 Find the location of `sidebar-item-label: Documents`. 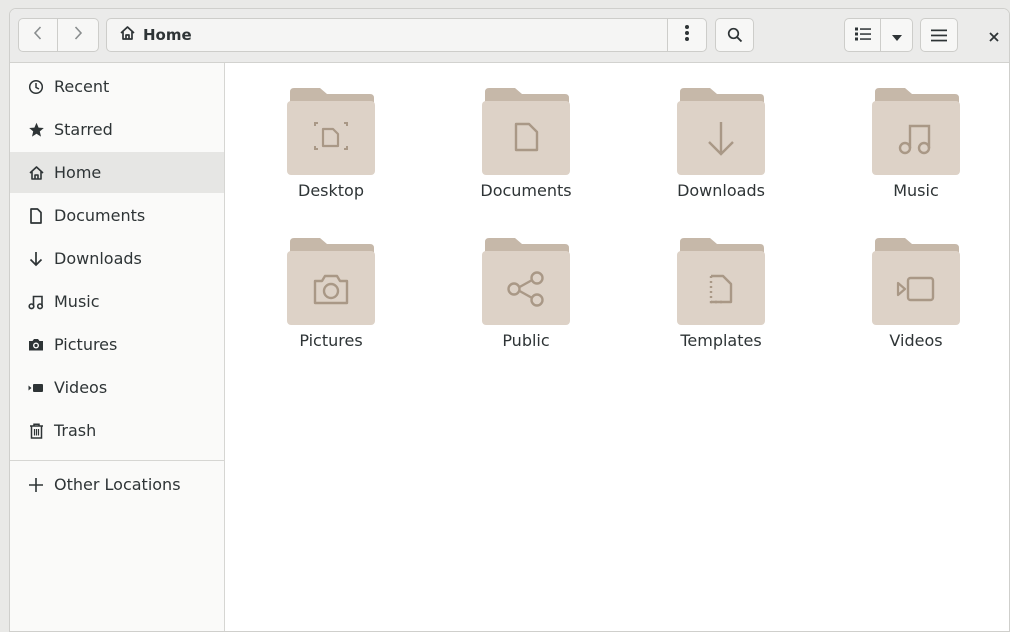

sidebar-item-label: Documents is located at coordinates (100, 215).